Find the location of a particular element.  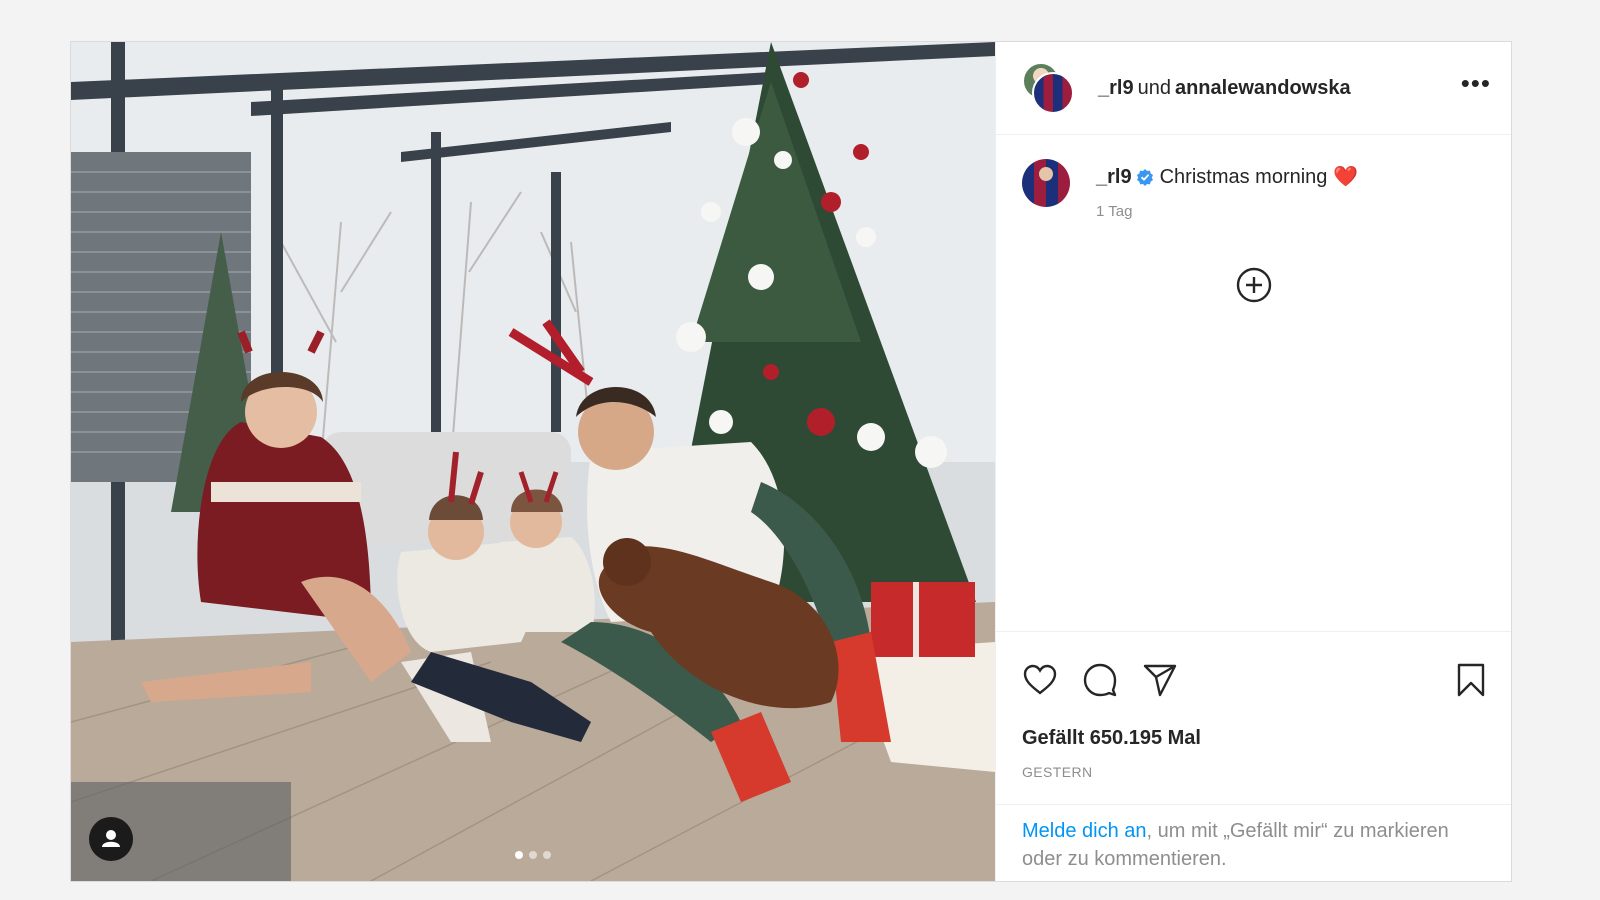

caption-username: _rl9 is located at coordinates (1114, 177).